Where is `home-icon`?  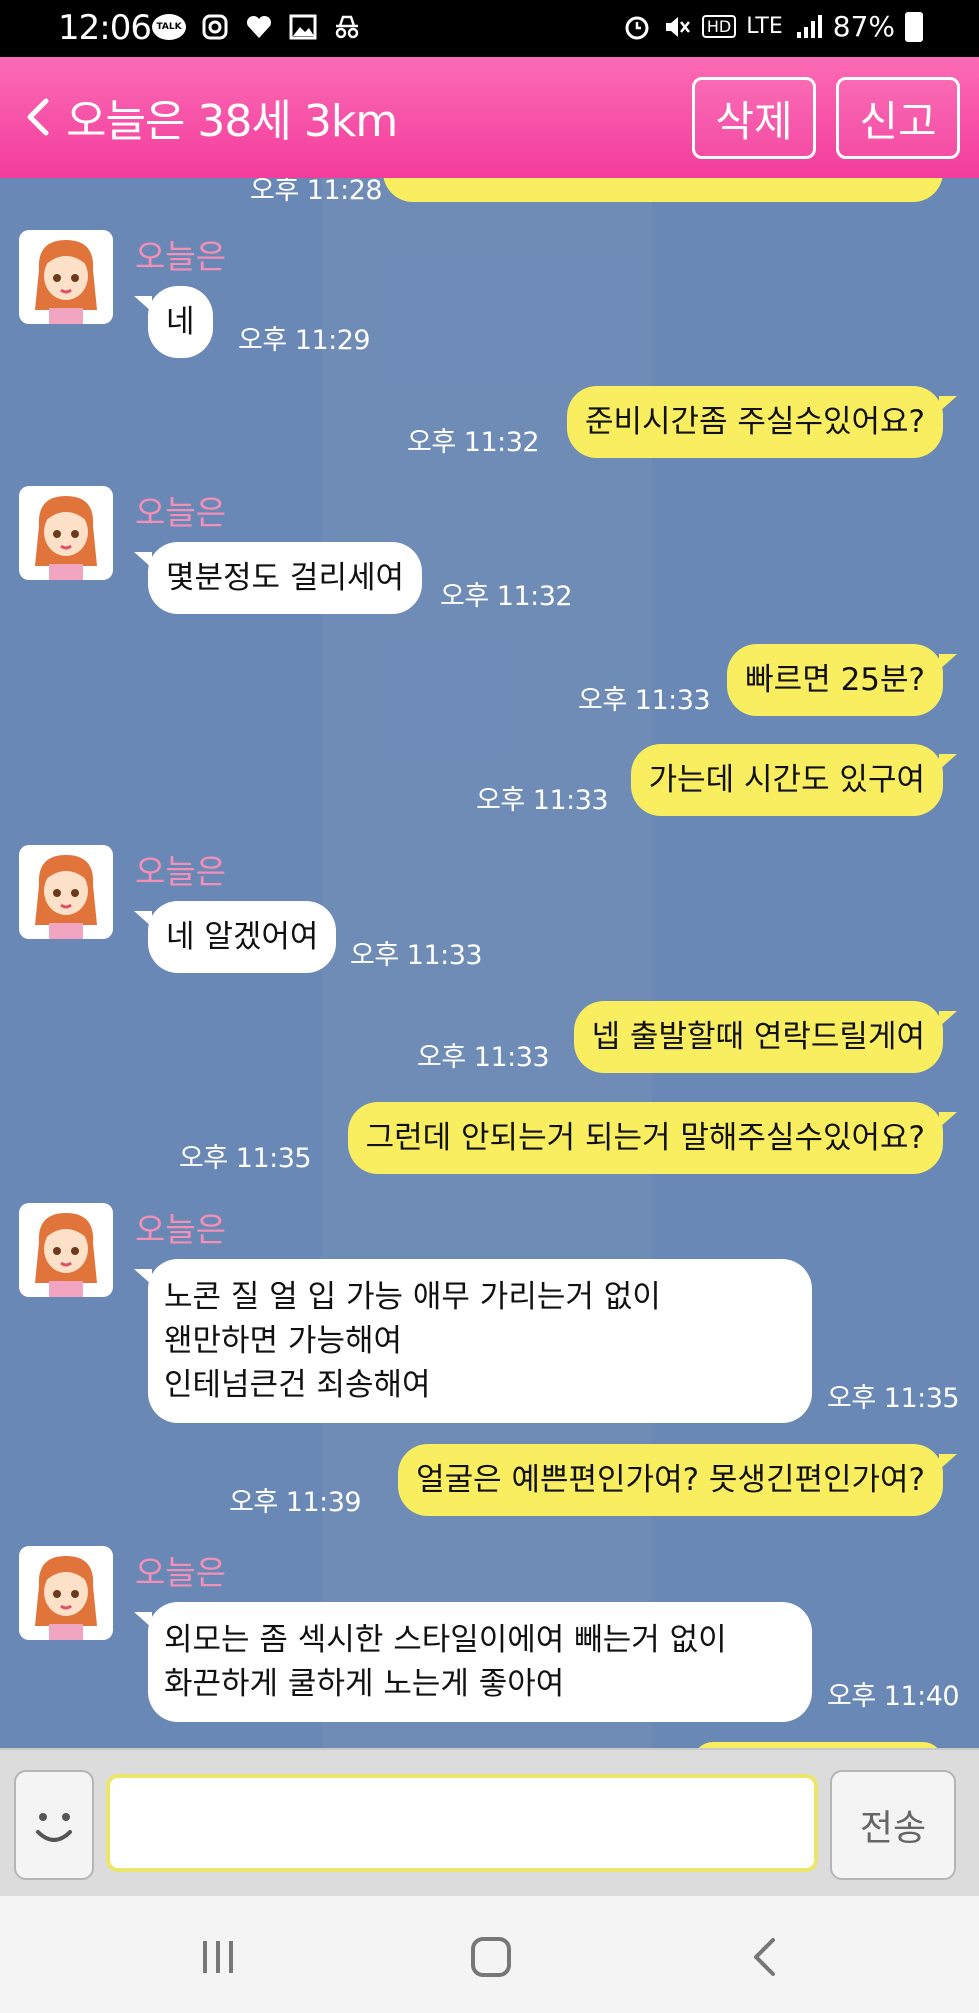 home-icon is located at coordinates (491, 1957).